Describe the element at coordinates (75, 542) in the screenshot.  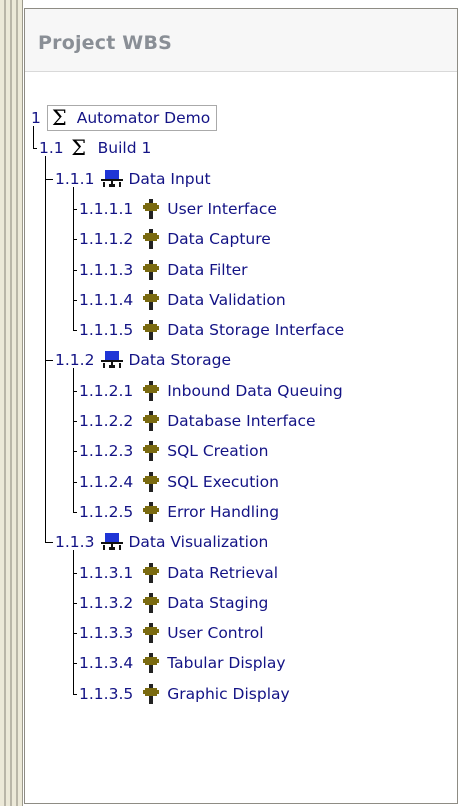
I see `node-number: 1.1.3` at that location.